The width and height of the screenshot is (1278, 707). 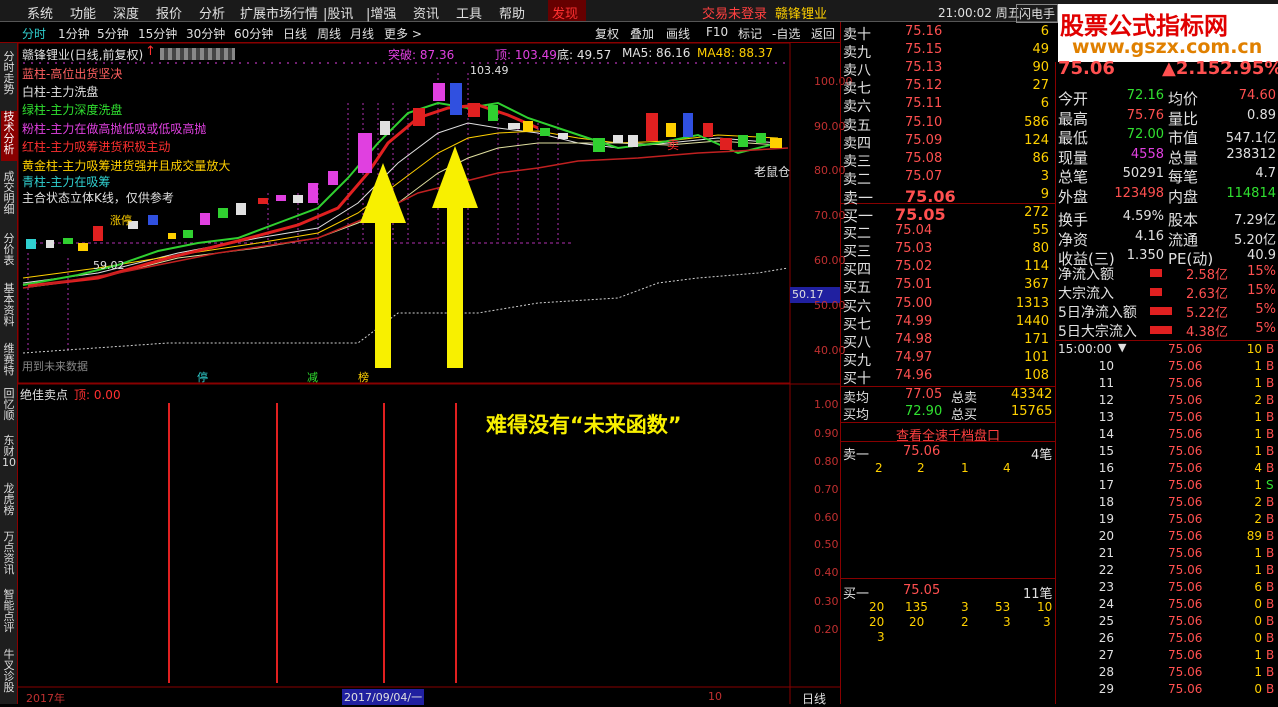 I want to click on menu-help: 帮助, so click(x=512, y=12).